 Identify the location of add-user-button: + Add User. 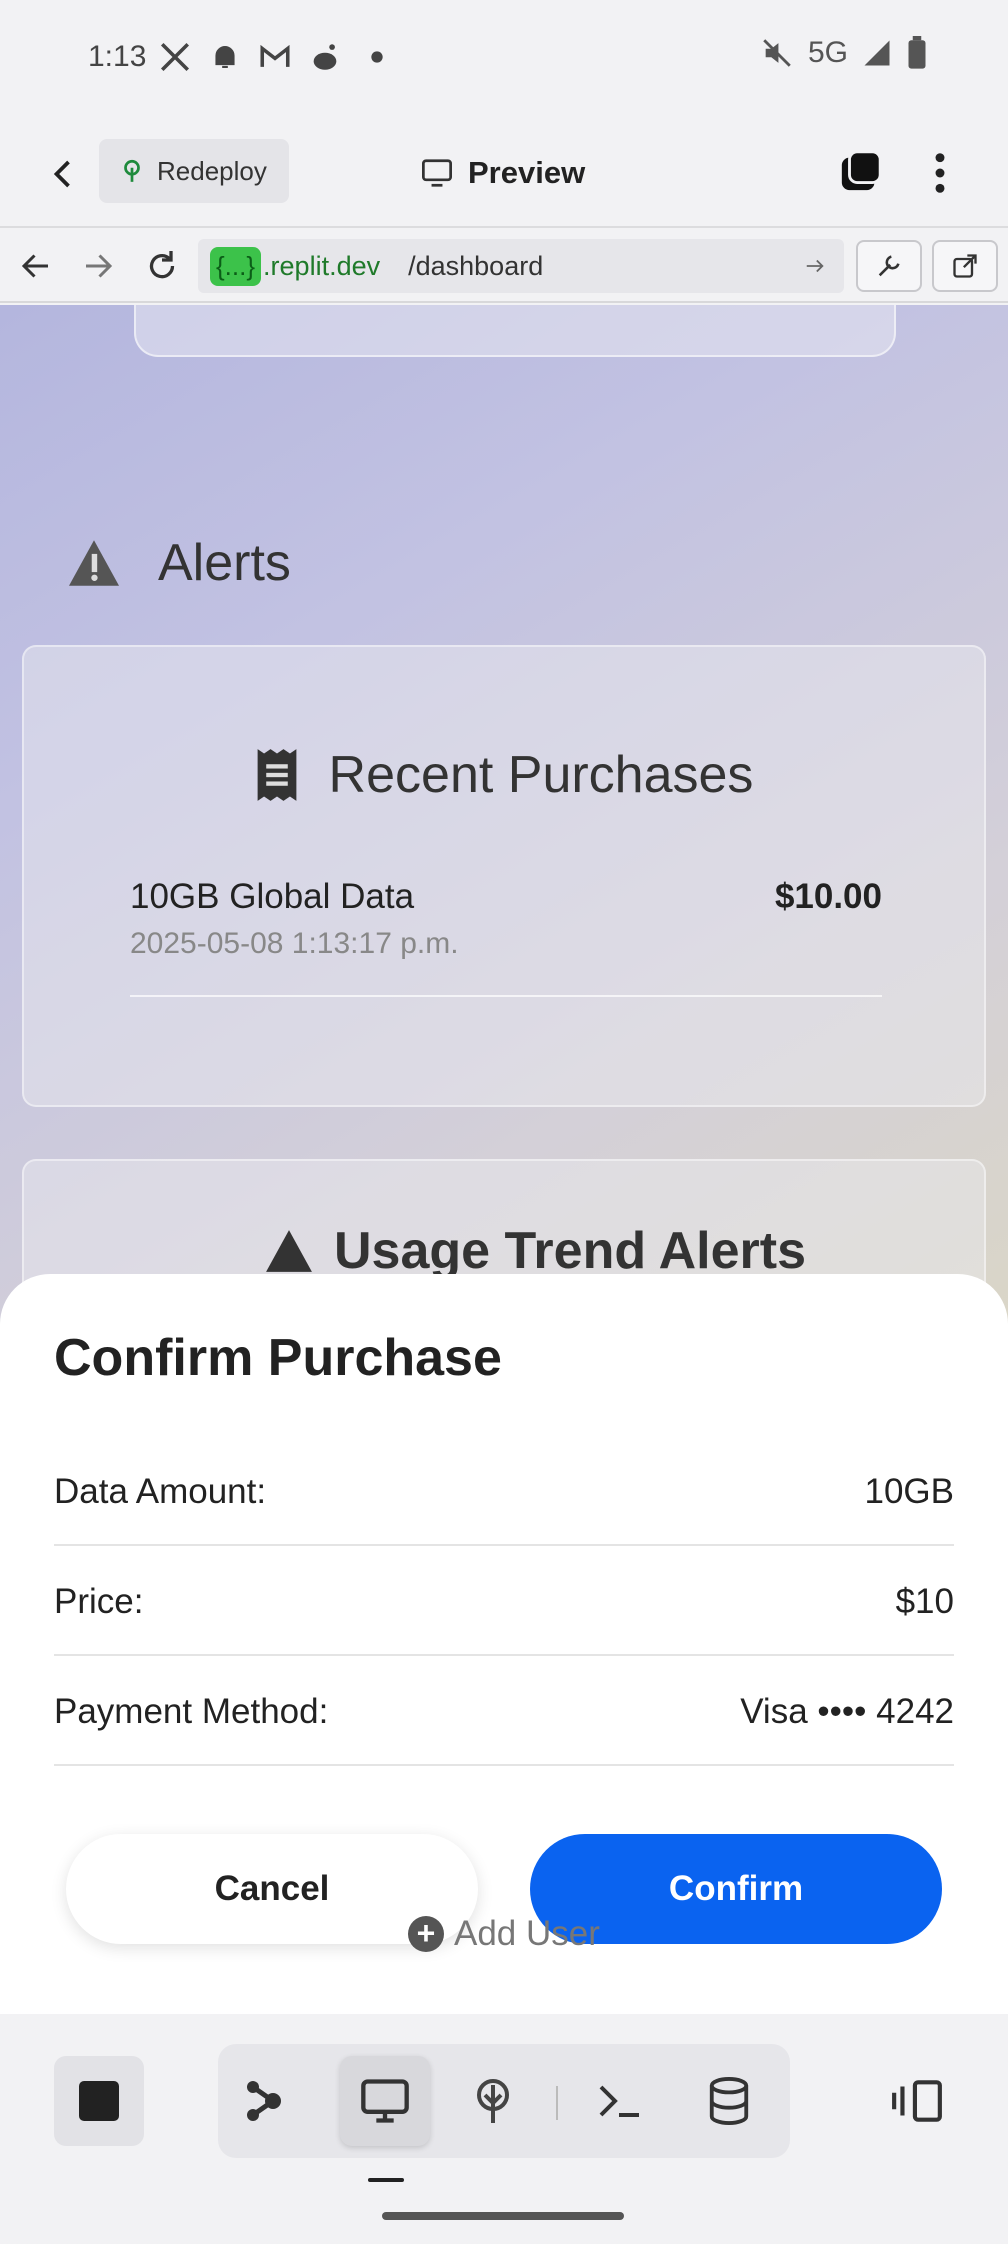
(504, 1934).